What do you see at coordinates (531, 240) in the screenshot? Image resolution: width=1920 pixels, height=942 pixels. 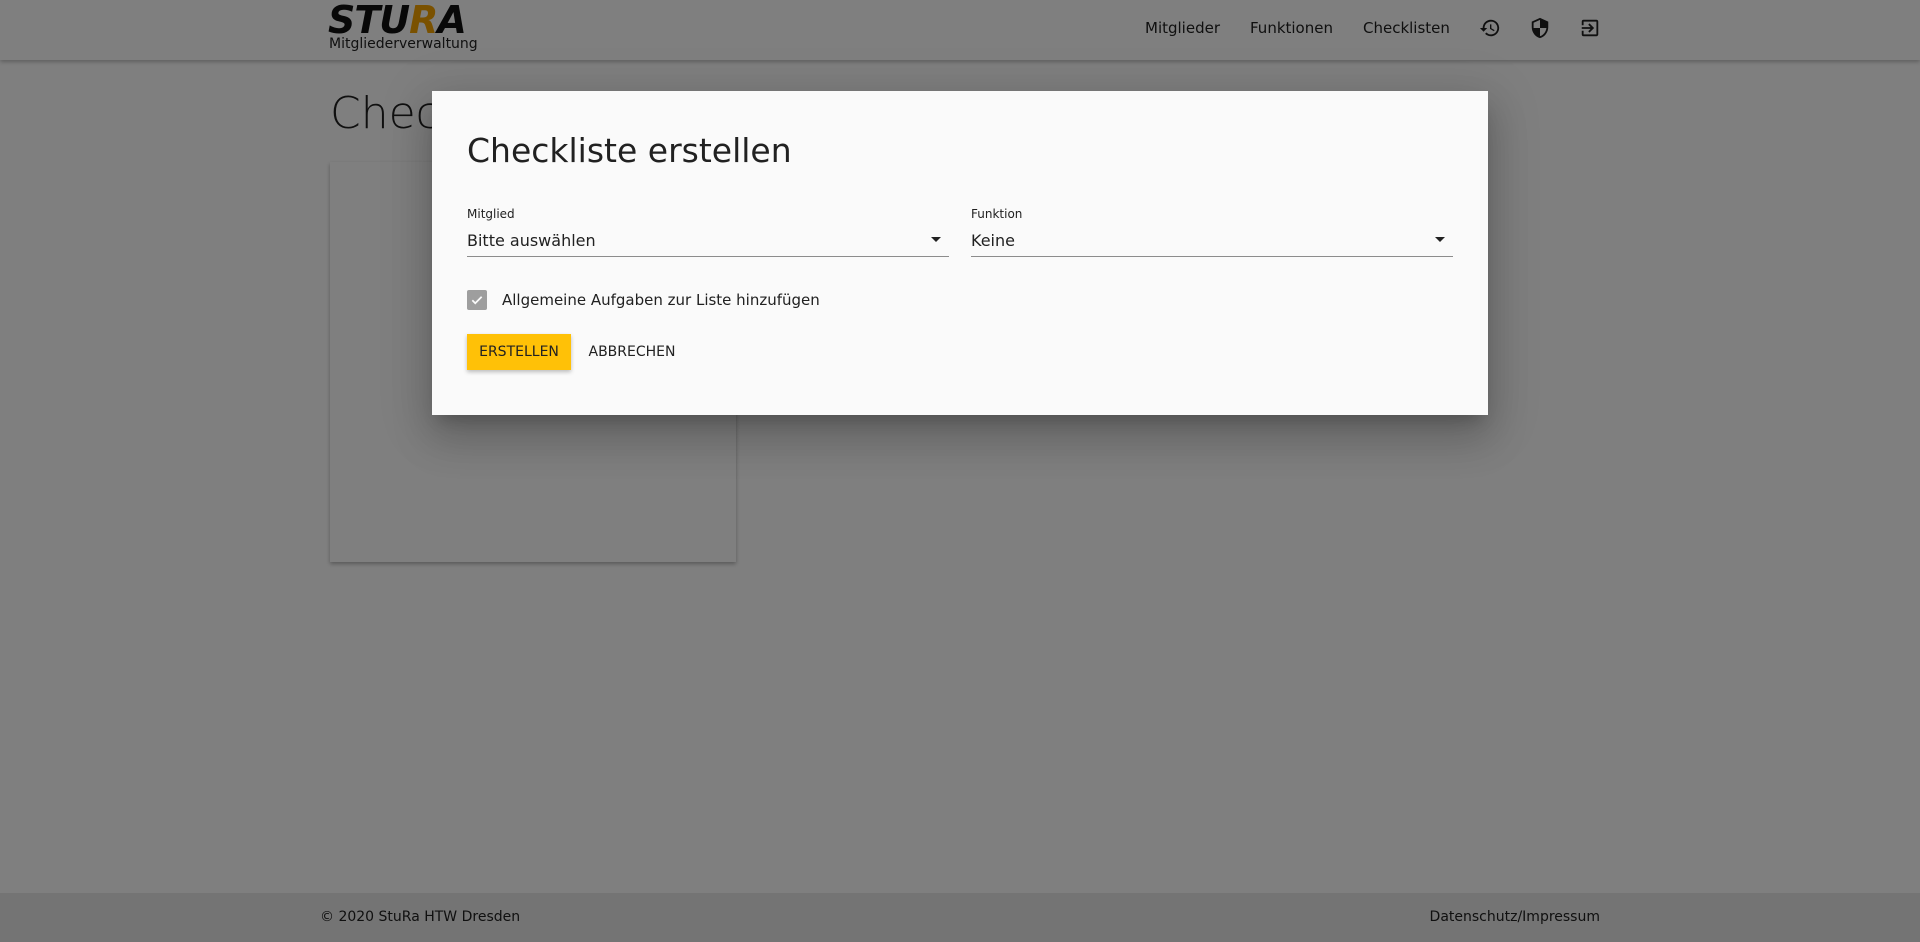 I see `member-select-value: Bitte auswählen` at bounding box center [531, 240].